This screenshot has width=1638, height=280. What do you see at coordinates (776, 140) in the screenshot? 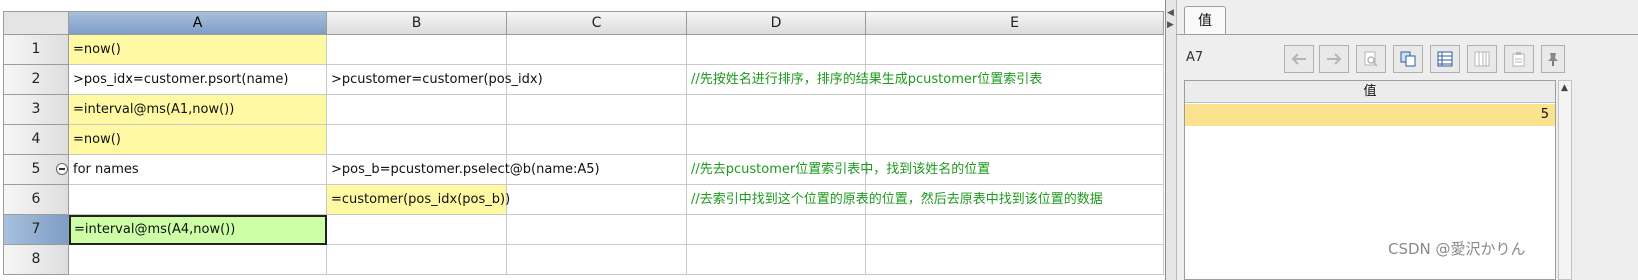
I see `cell-d4` at bounding box center [776, 140].